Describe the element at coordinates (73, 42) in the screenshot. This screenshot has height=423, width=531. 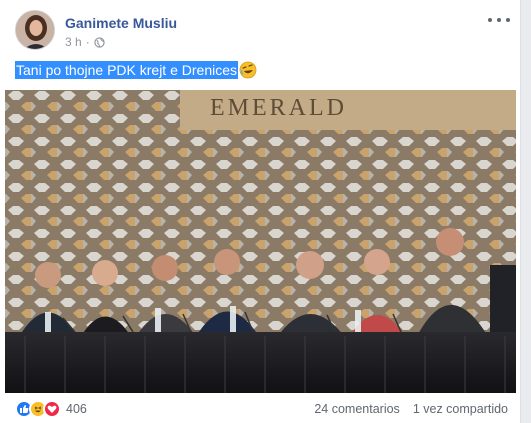
I see `post-time: 3 h` at that location.